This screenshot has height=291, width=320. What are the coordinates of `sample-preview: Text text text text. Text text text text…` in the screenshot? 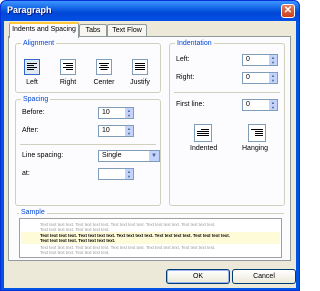 It's located at (150, 238).